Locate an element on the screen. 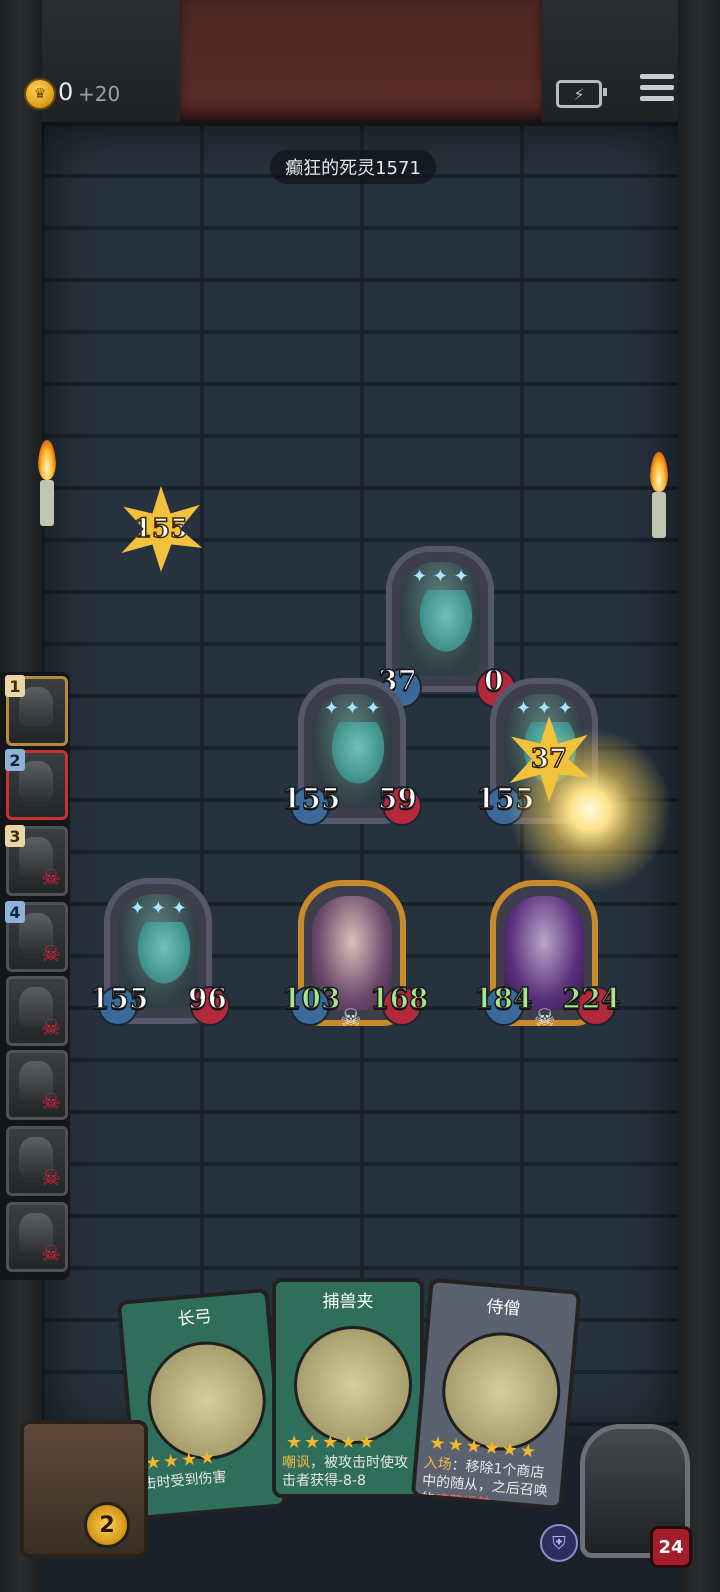  party-column: 1 2 3 ☠ 4 ☠ ☠ ☠ ☠ ☠ is located at coordinates (35, 976).